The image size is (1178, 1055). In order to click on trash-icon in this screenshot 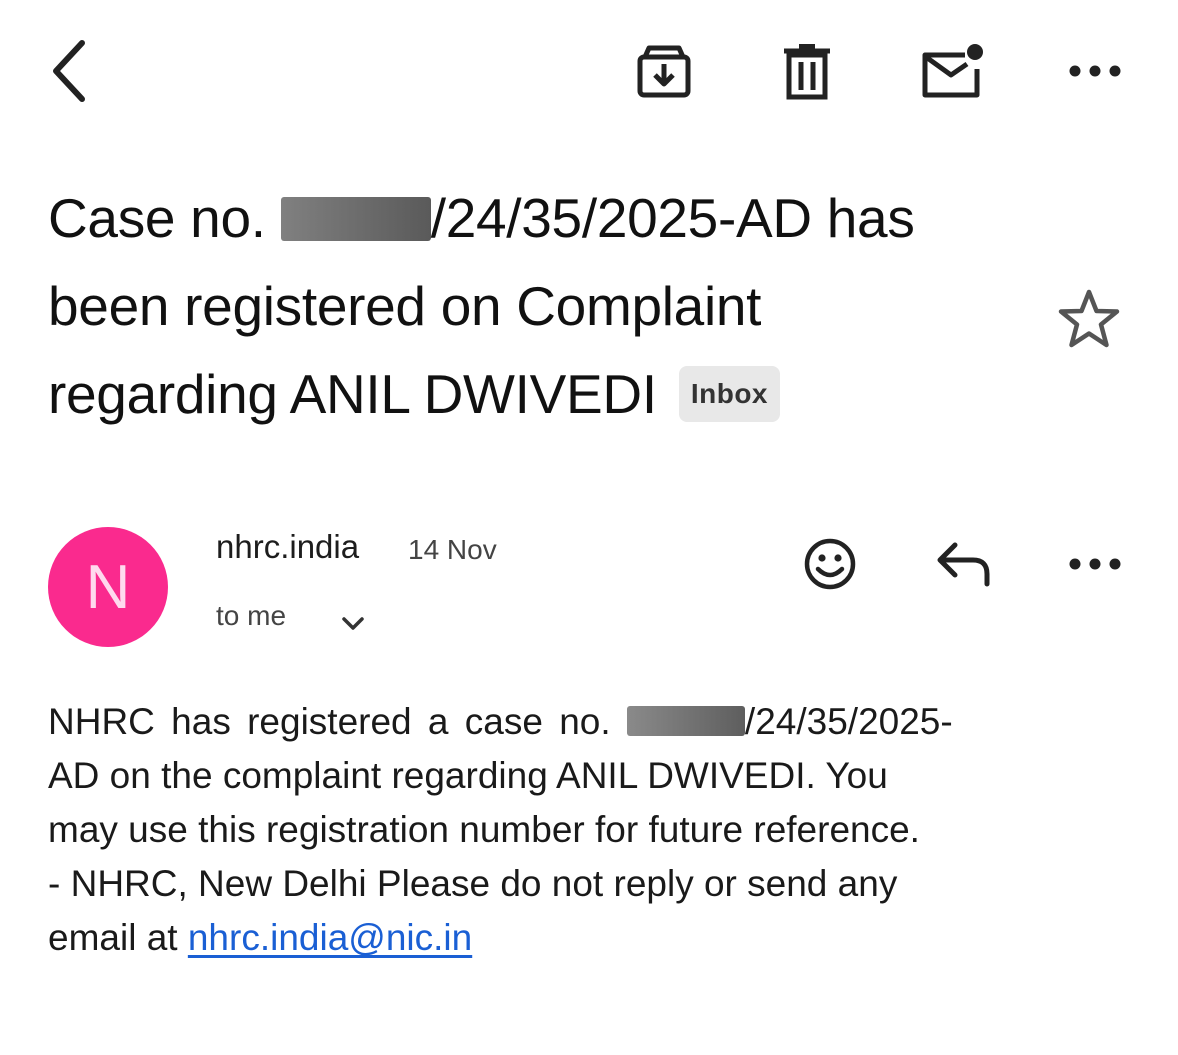, I will do `click(807, 72)`.